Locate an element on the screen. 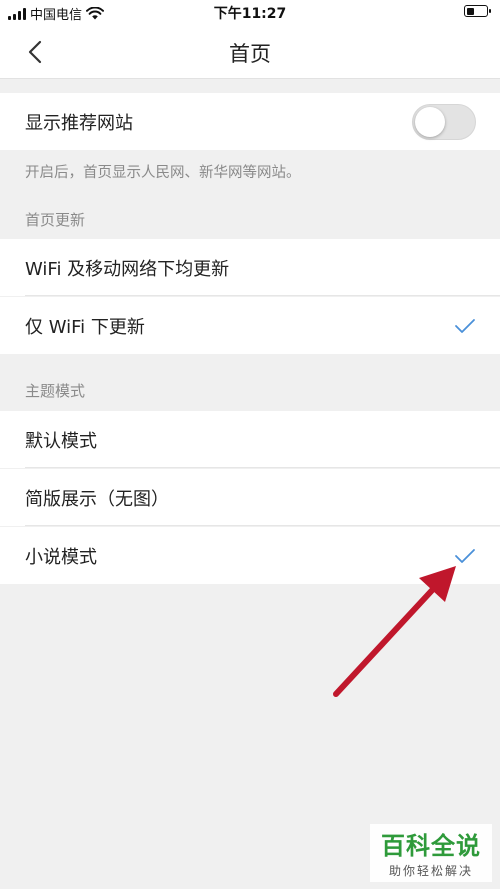 The image size is (500, 889). option-label: WiFi 及移动网络下均更新 is located at coordinates (127, 269).